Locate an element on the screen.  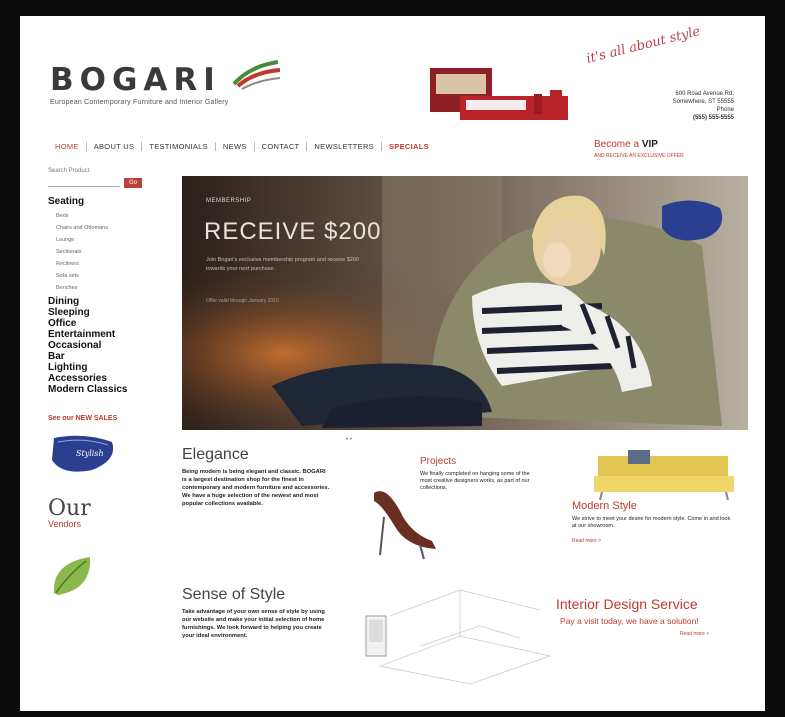
subcategory-item: Beds is located at coordinates (113, 216).